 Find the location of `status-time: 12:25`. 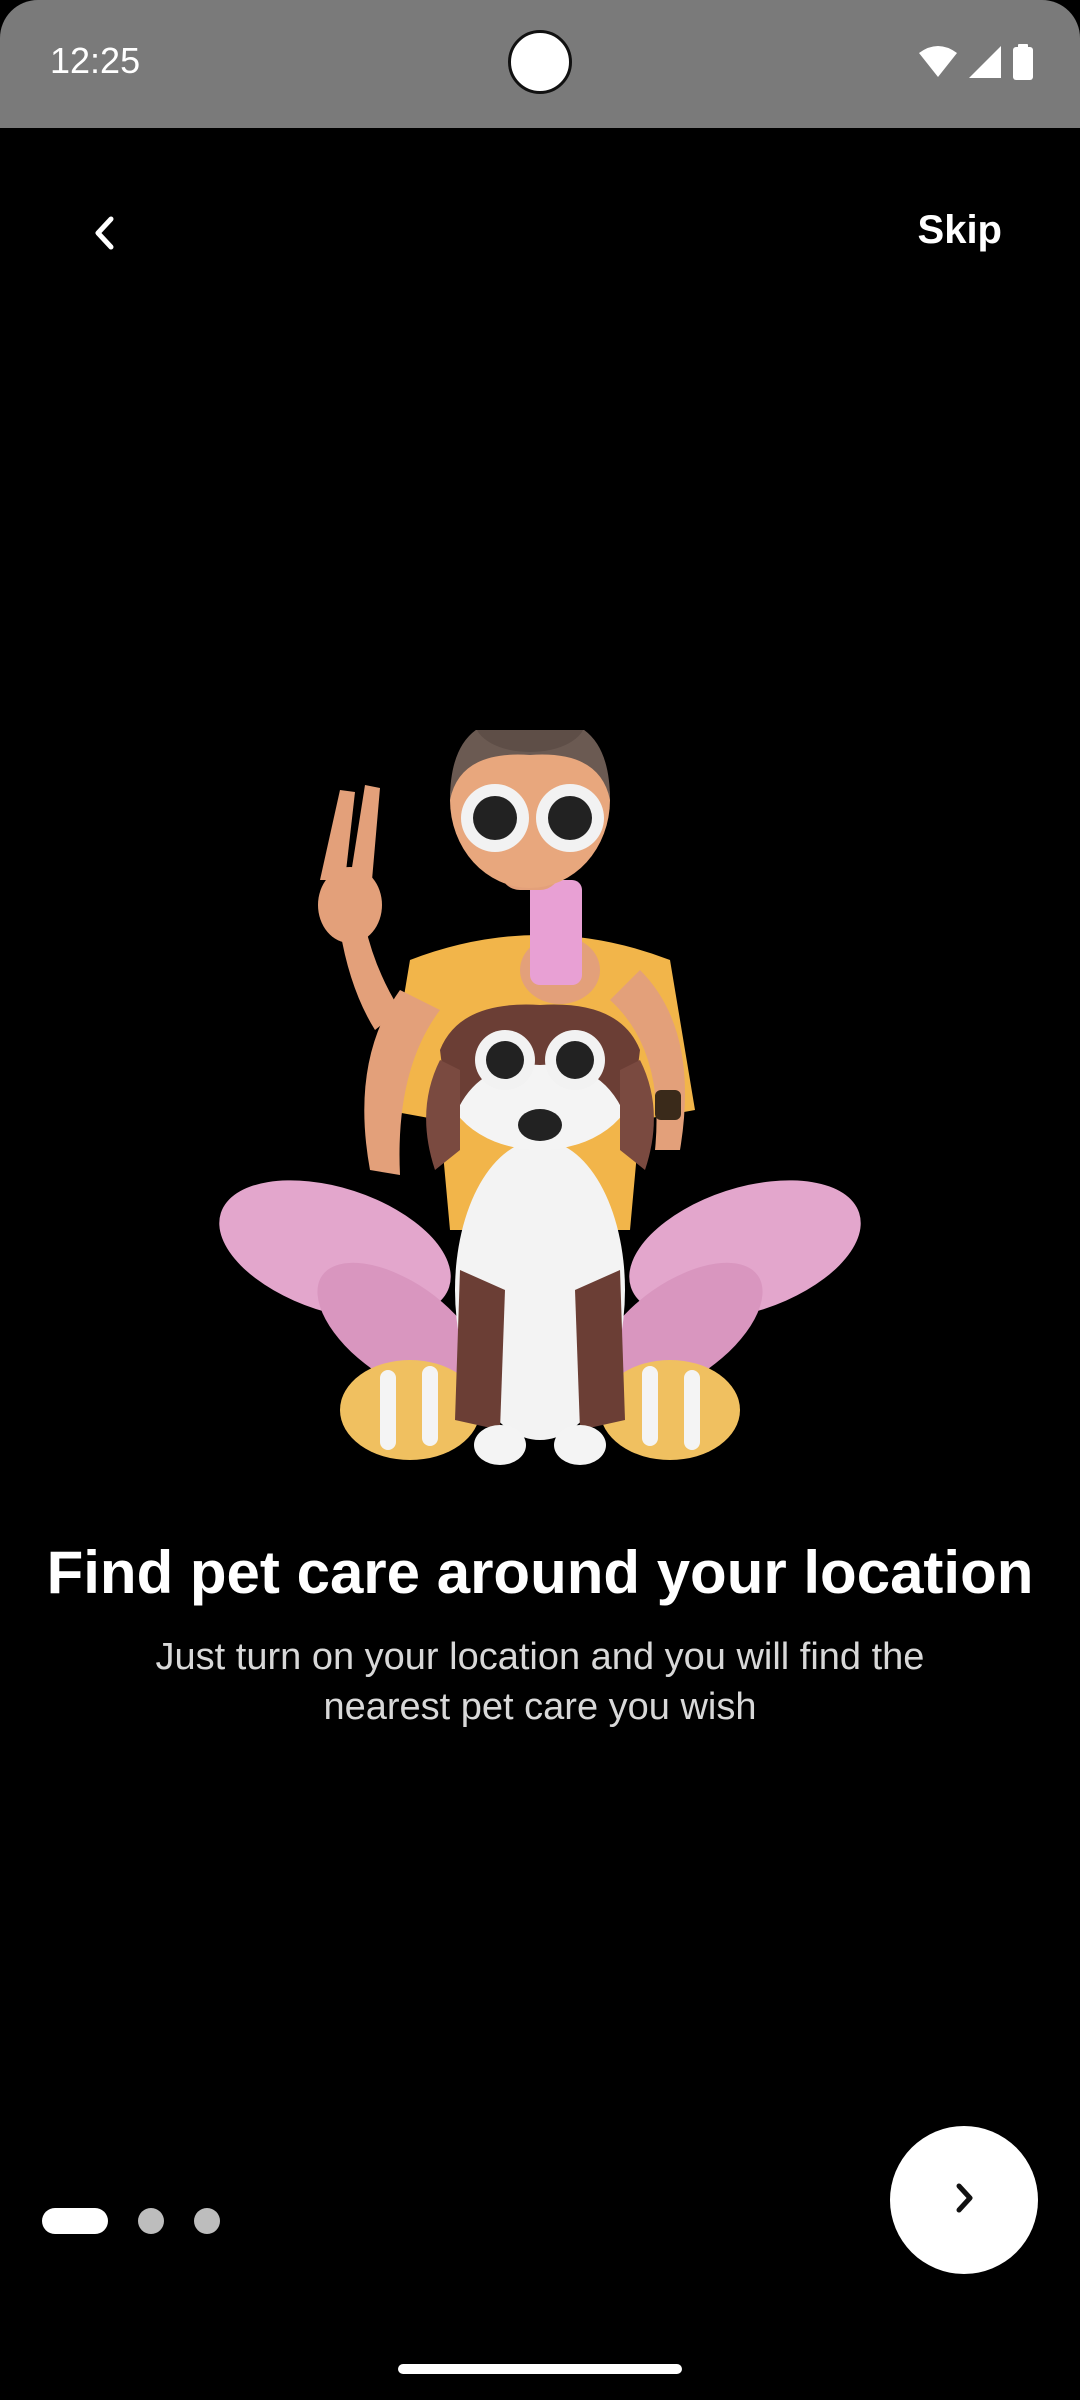

status-time: 12:25 is located at coordinates (95, 60).